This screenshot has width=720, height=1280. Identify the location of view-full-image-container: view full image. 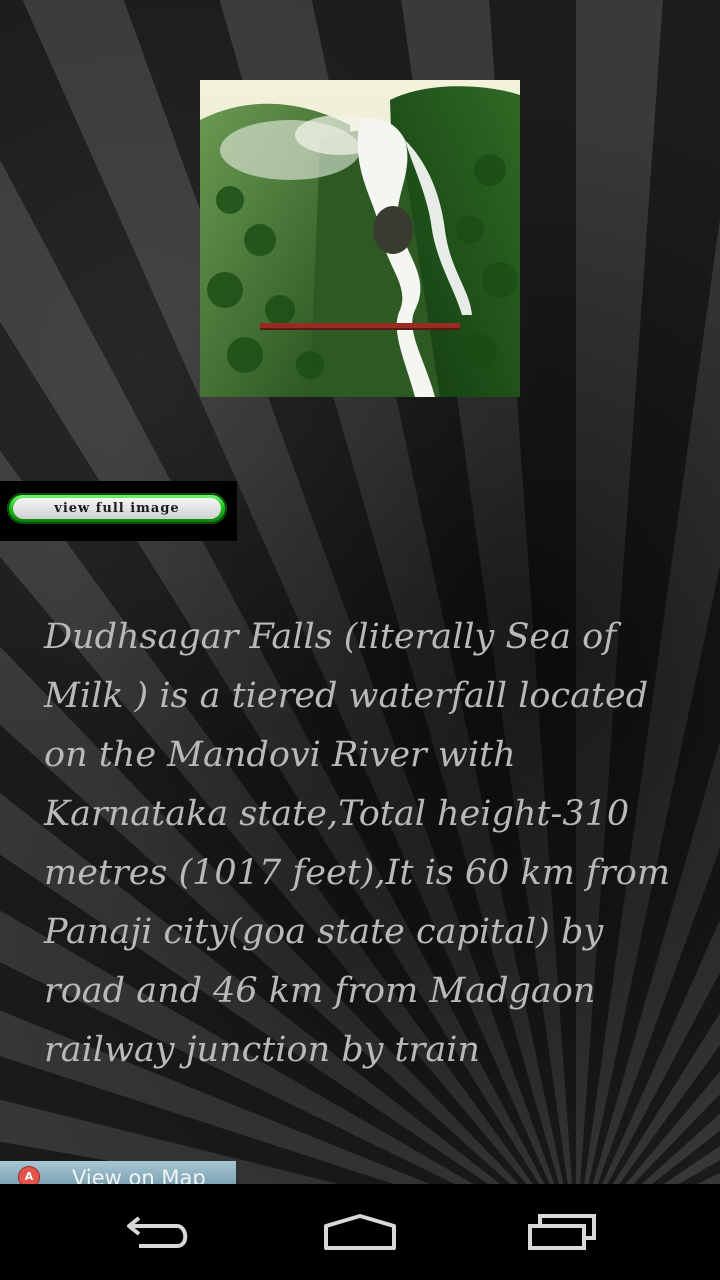
(118, 511).